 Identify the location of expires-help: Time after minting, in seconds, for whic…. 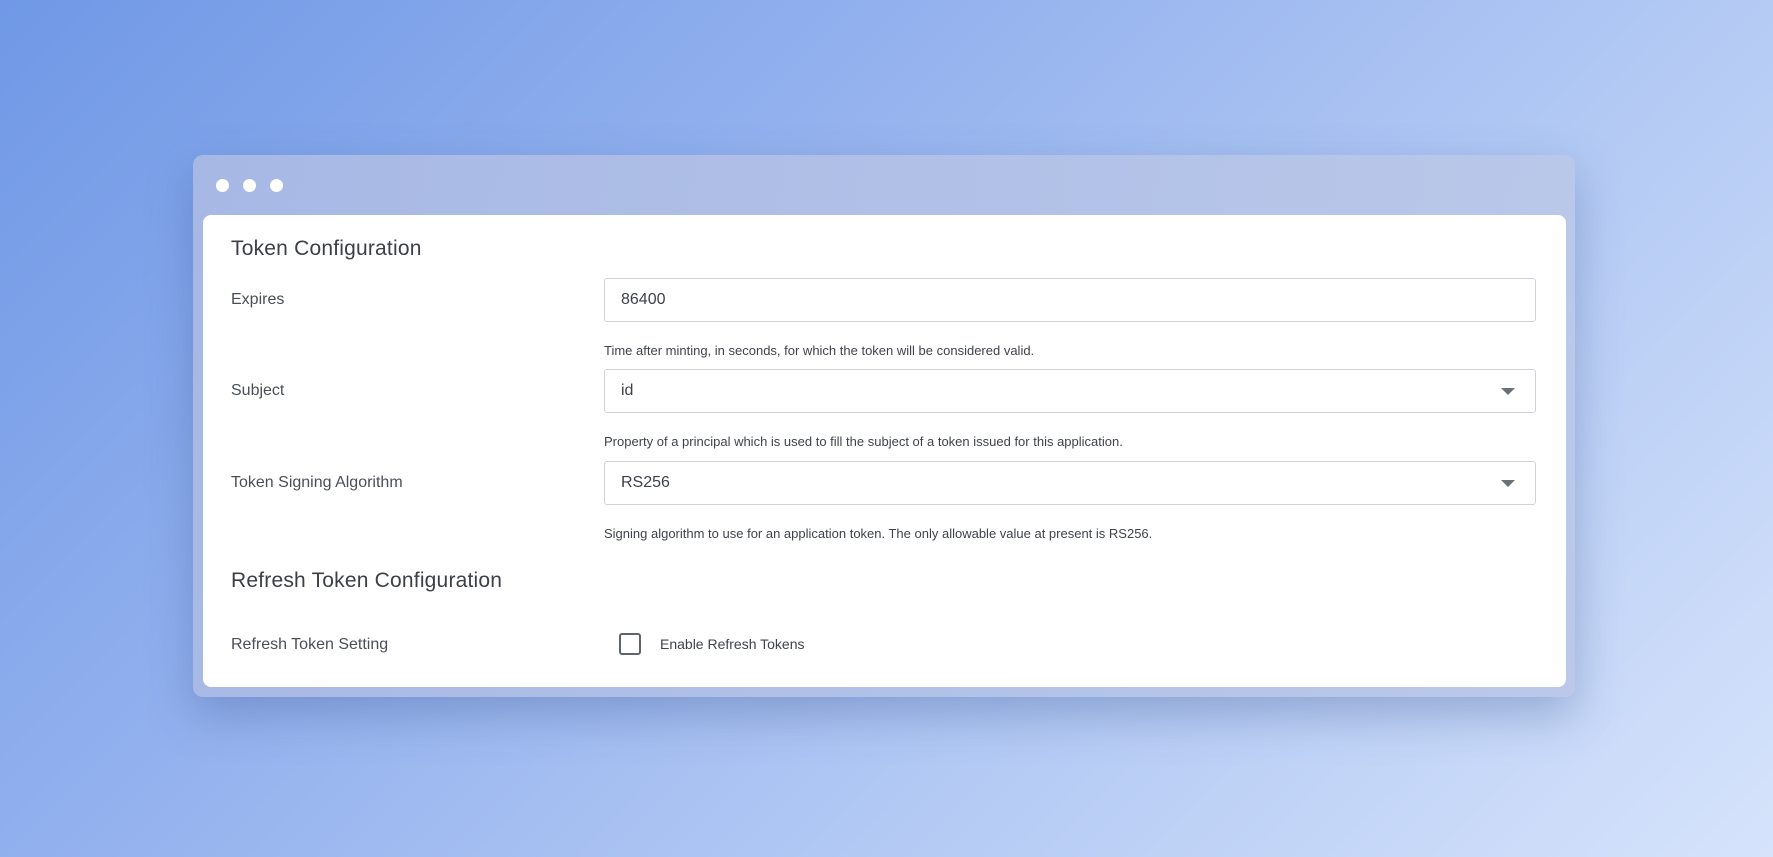
(819, 350).